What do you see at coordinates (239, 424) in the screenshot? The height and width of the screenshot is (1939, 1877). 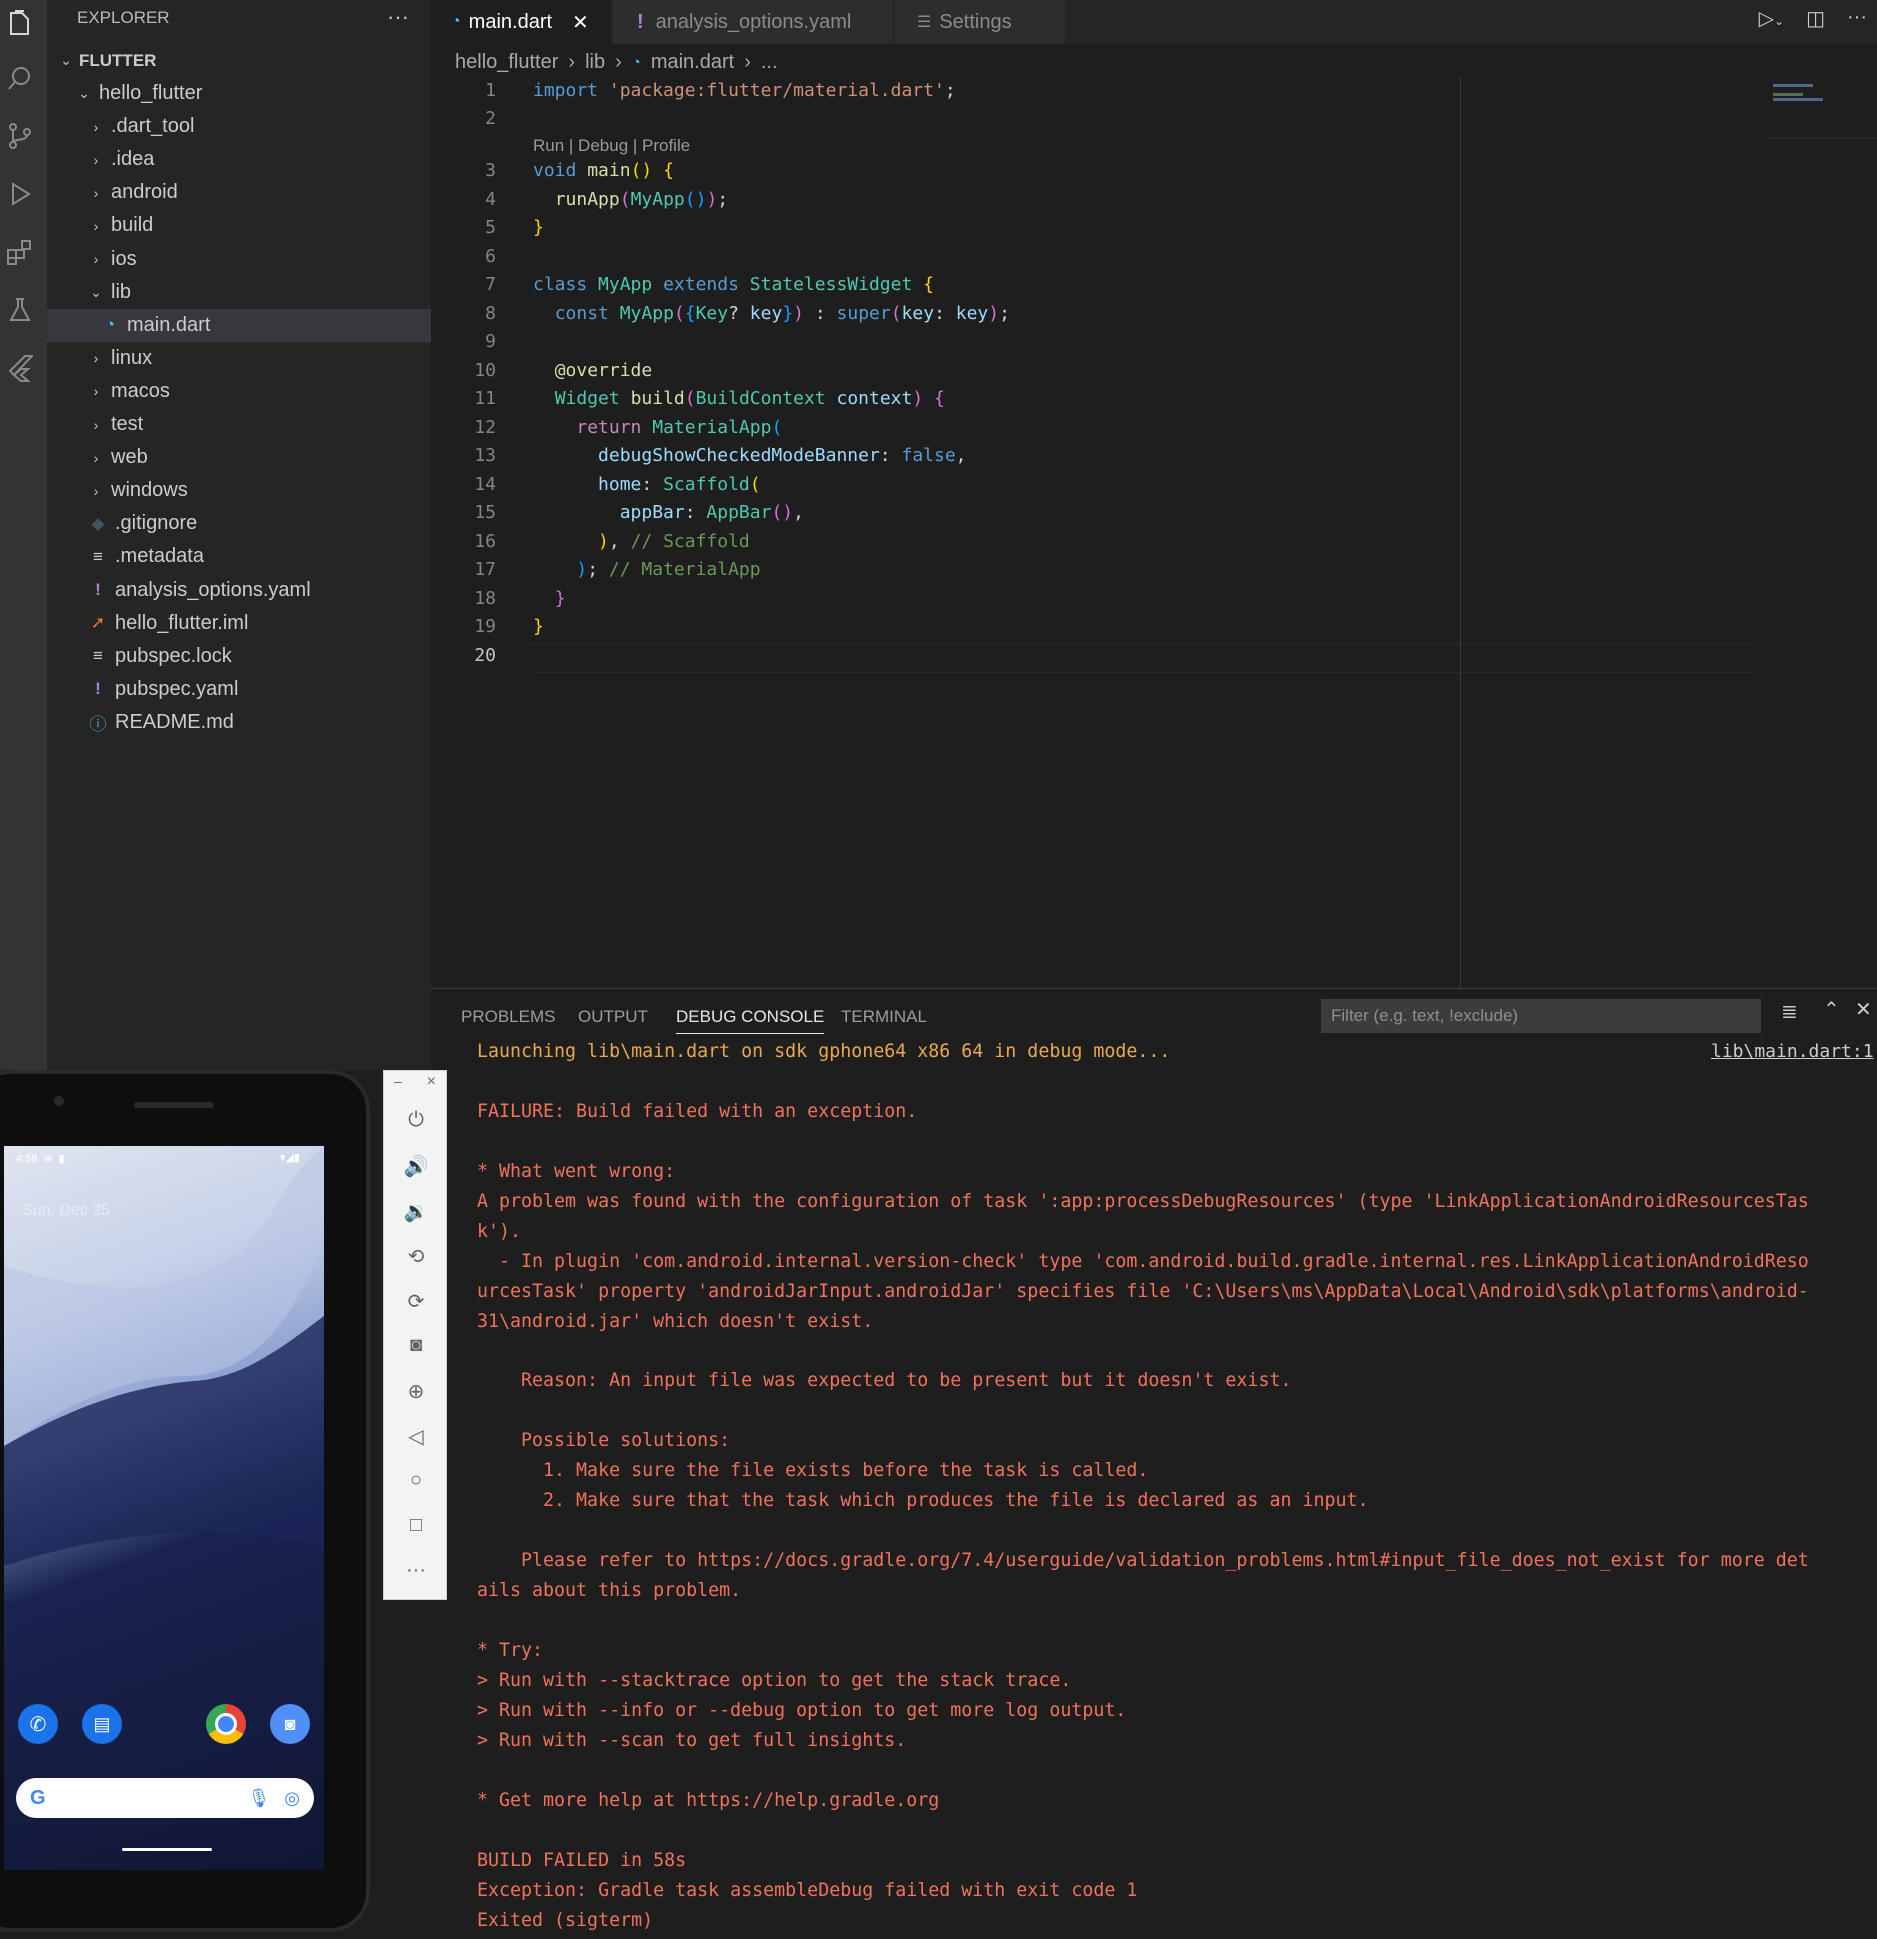 I see `tree-item: › test` at bounding box center [239, 424].